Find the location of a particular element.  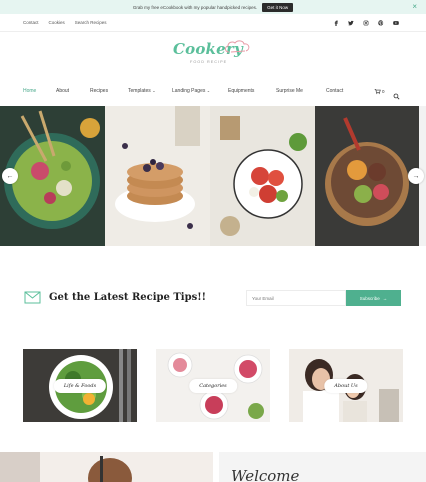

subscribe-button: Subscribe → is located at coordinates (373, 298).